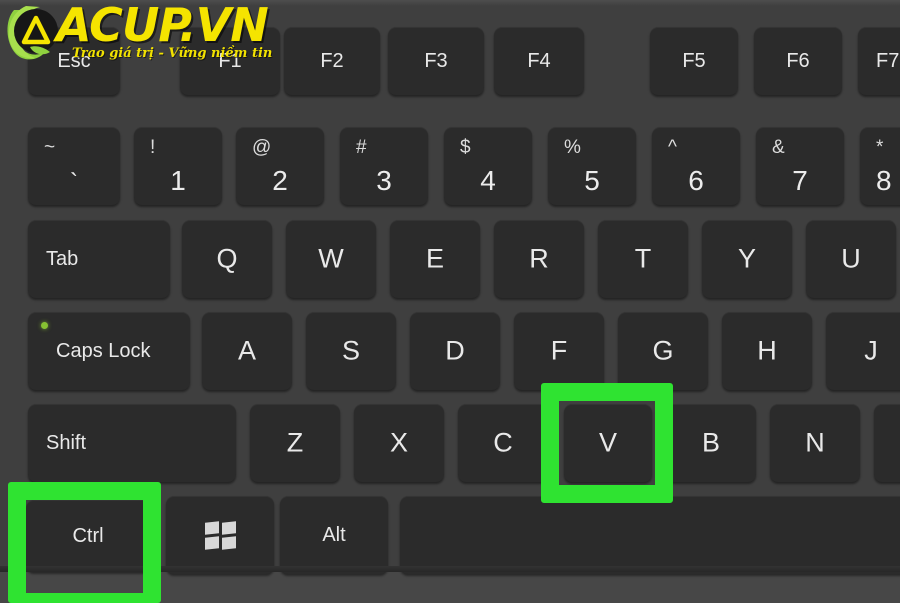 Image resolution: width=900 pixels, height=603 pixels. I want to click on key-6: ^ 6, so click(696, 166).